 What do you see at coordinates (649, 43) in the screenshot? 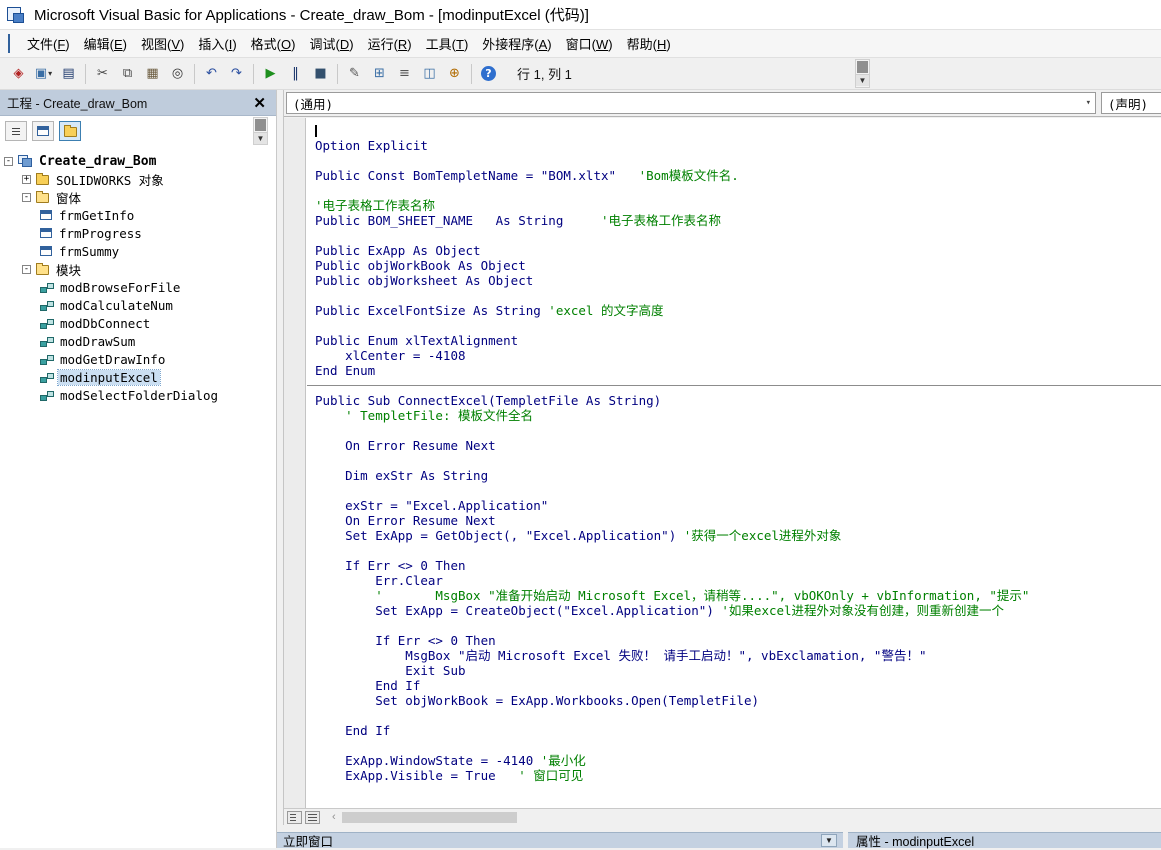
I see `menu-item-H: 帮助(H)` at bounding box center [649, 43].